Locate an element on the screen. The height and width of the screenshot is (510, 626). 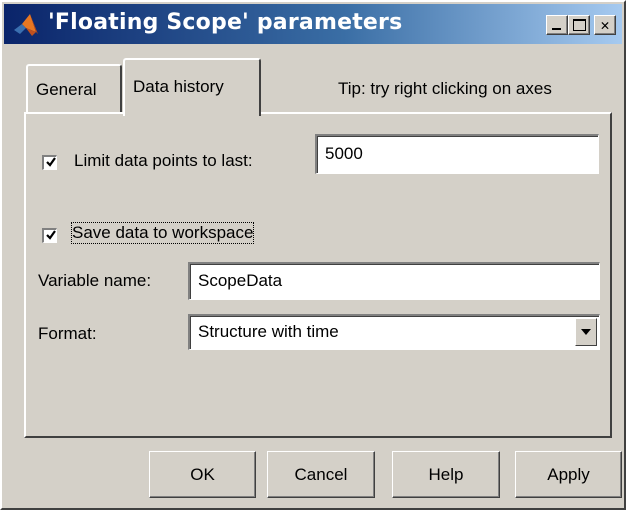
minimize-button is located at coordinates (557, 25).